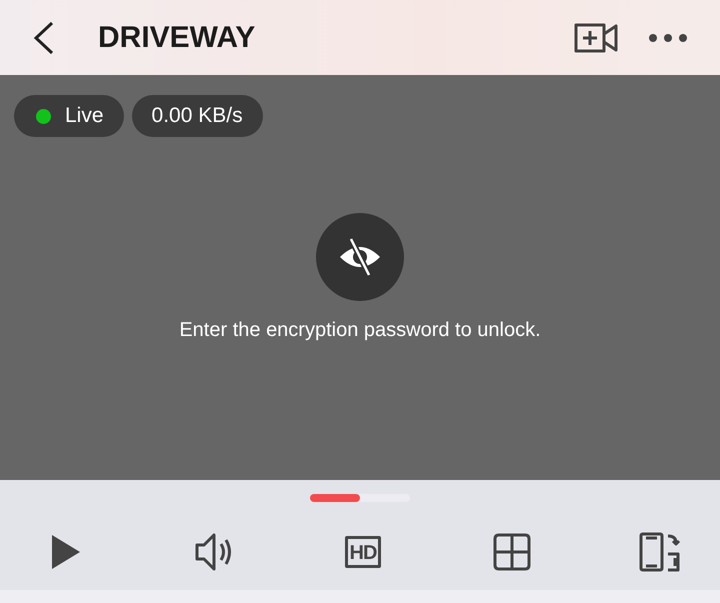 The image size is (720, 603). Describe the element at coordinates (660, 552) in the screenshot. I see `rotate-screen-icon` at that location.